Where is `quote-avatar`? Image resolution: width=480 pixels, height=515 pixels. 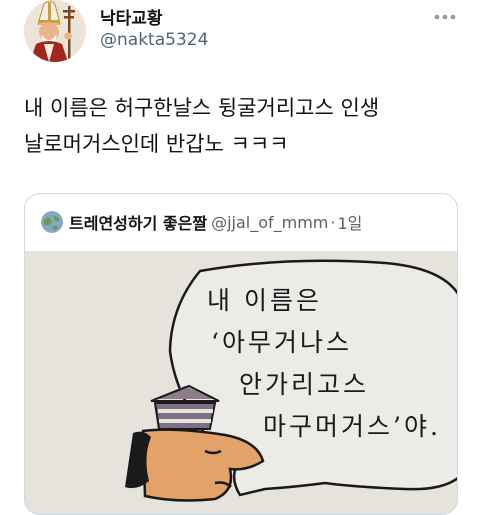 quote-avatar is located at coordinates (52, 222).